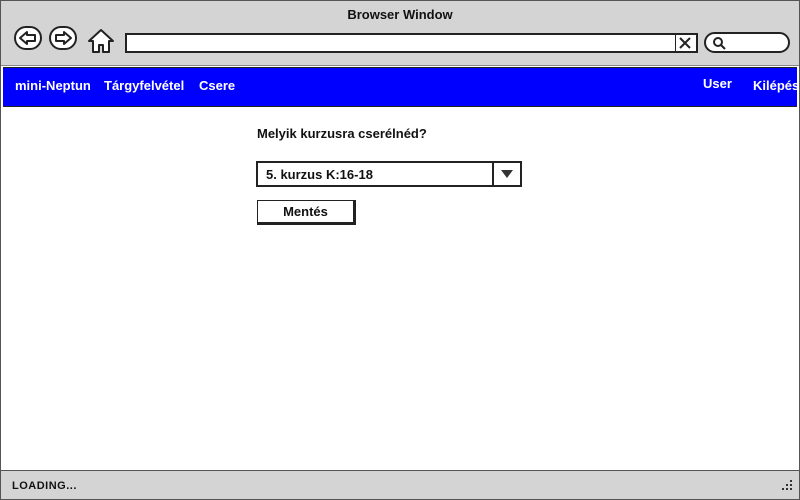 The width and height of the screenshot is (800, 500). What do you see at coordinates (53, 85) in the screenshot?
I see `nav-mini-neptun: mini-Neptun` at bounding box center [53, 85].